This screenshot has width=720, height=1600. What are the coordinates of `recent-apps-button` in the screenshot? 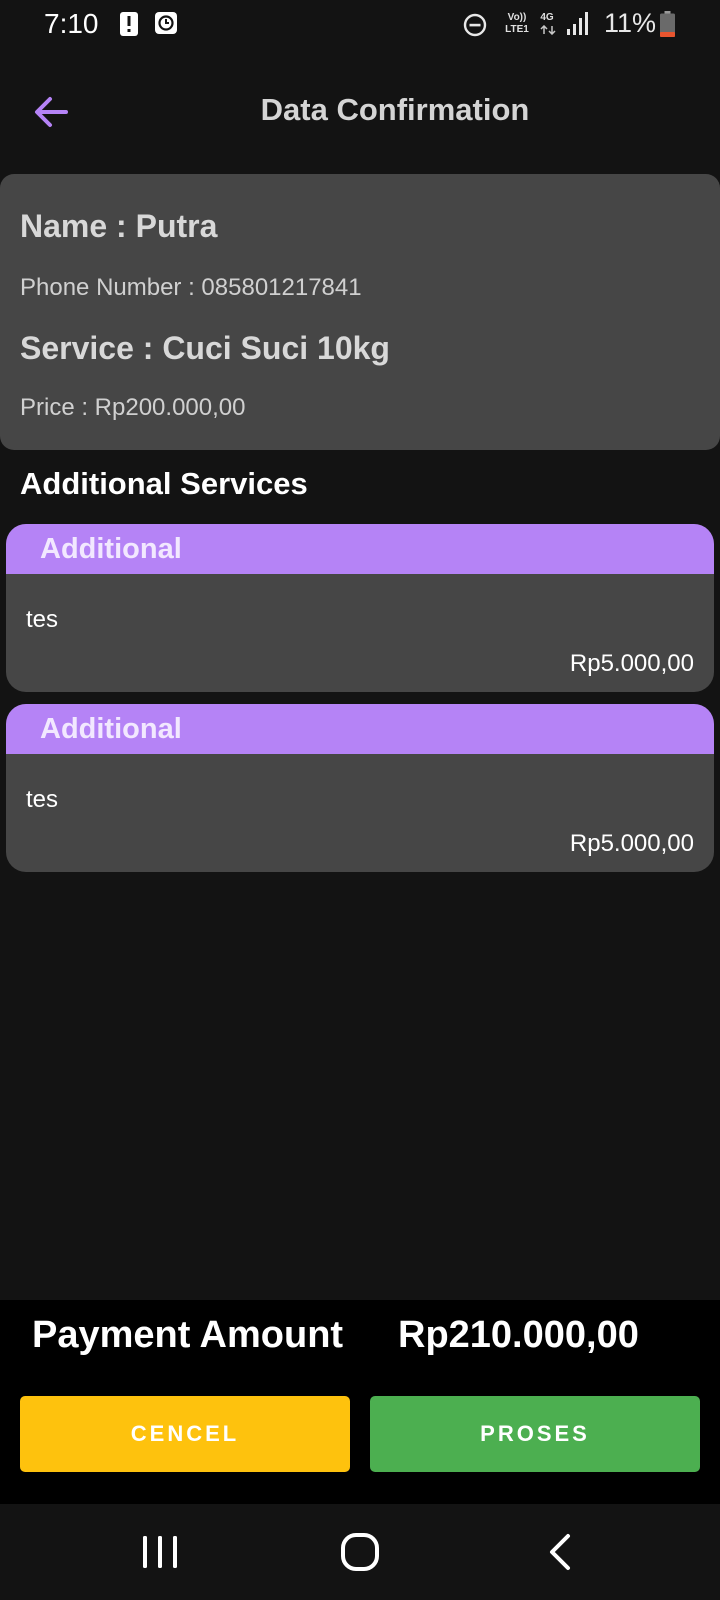 It's located at (160, 1552).